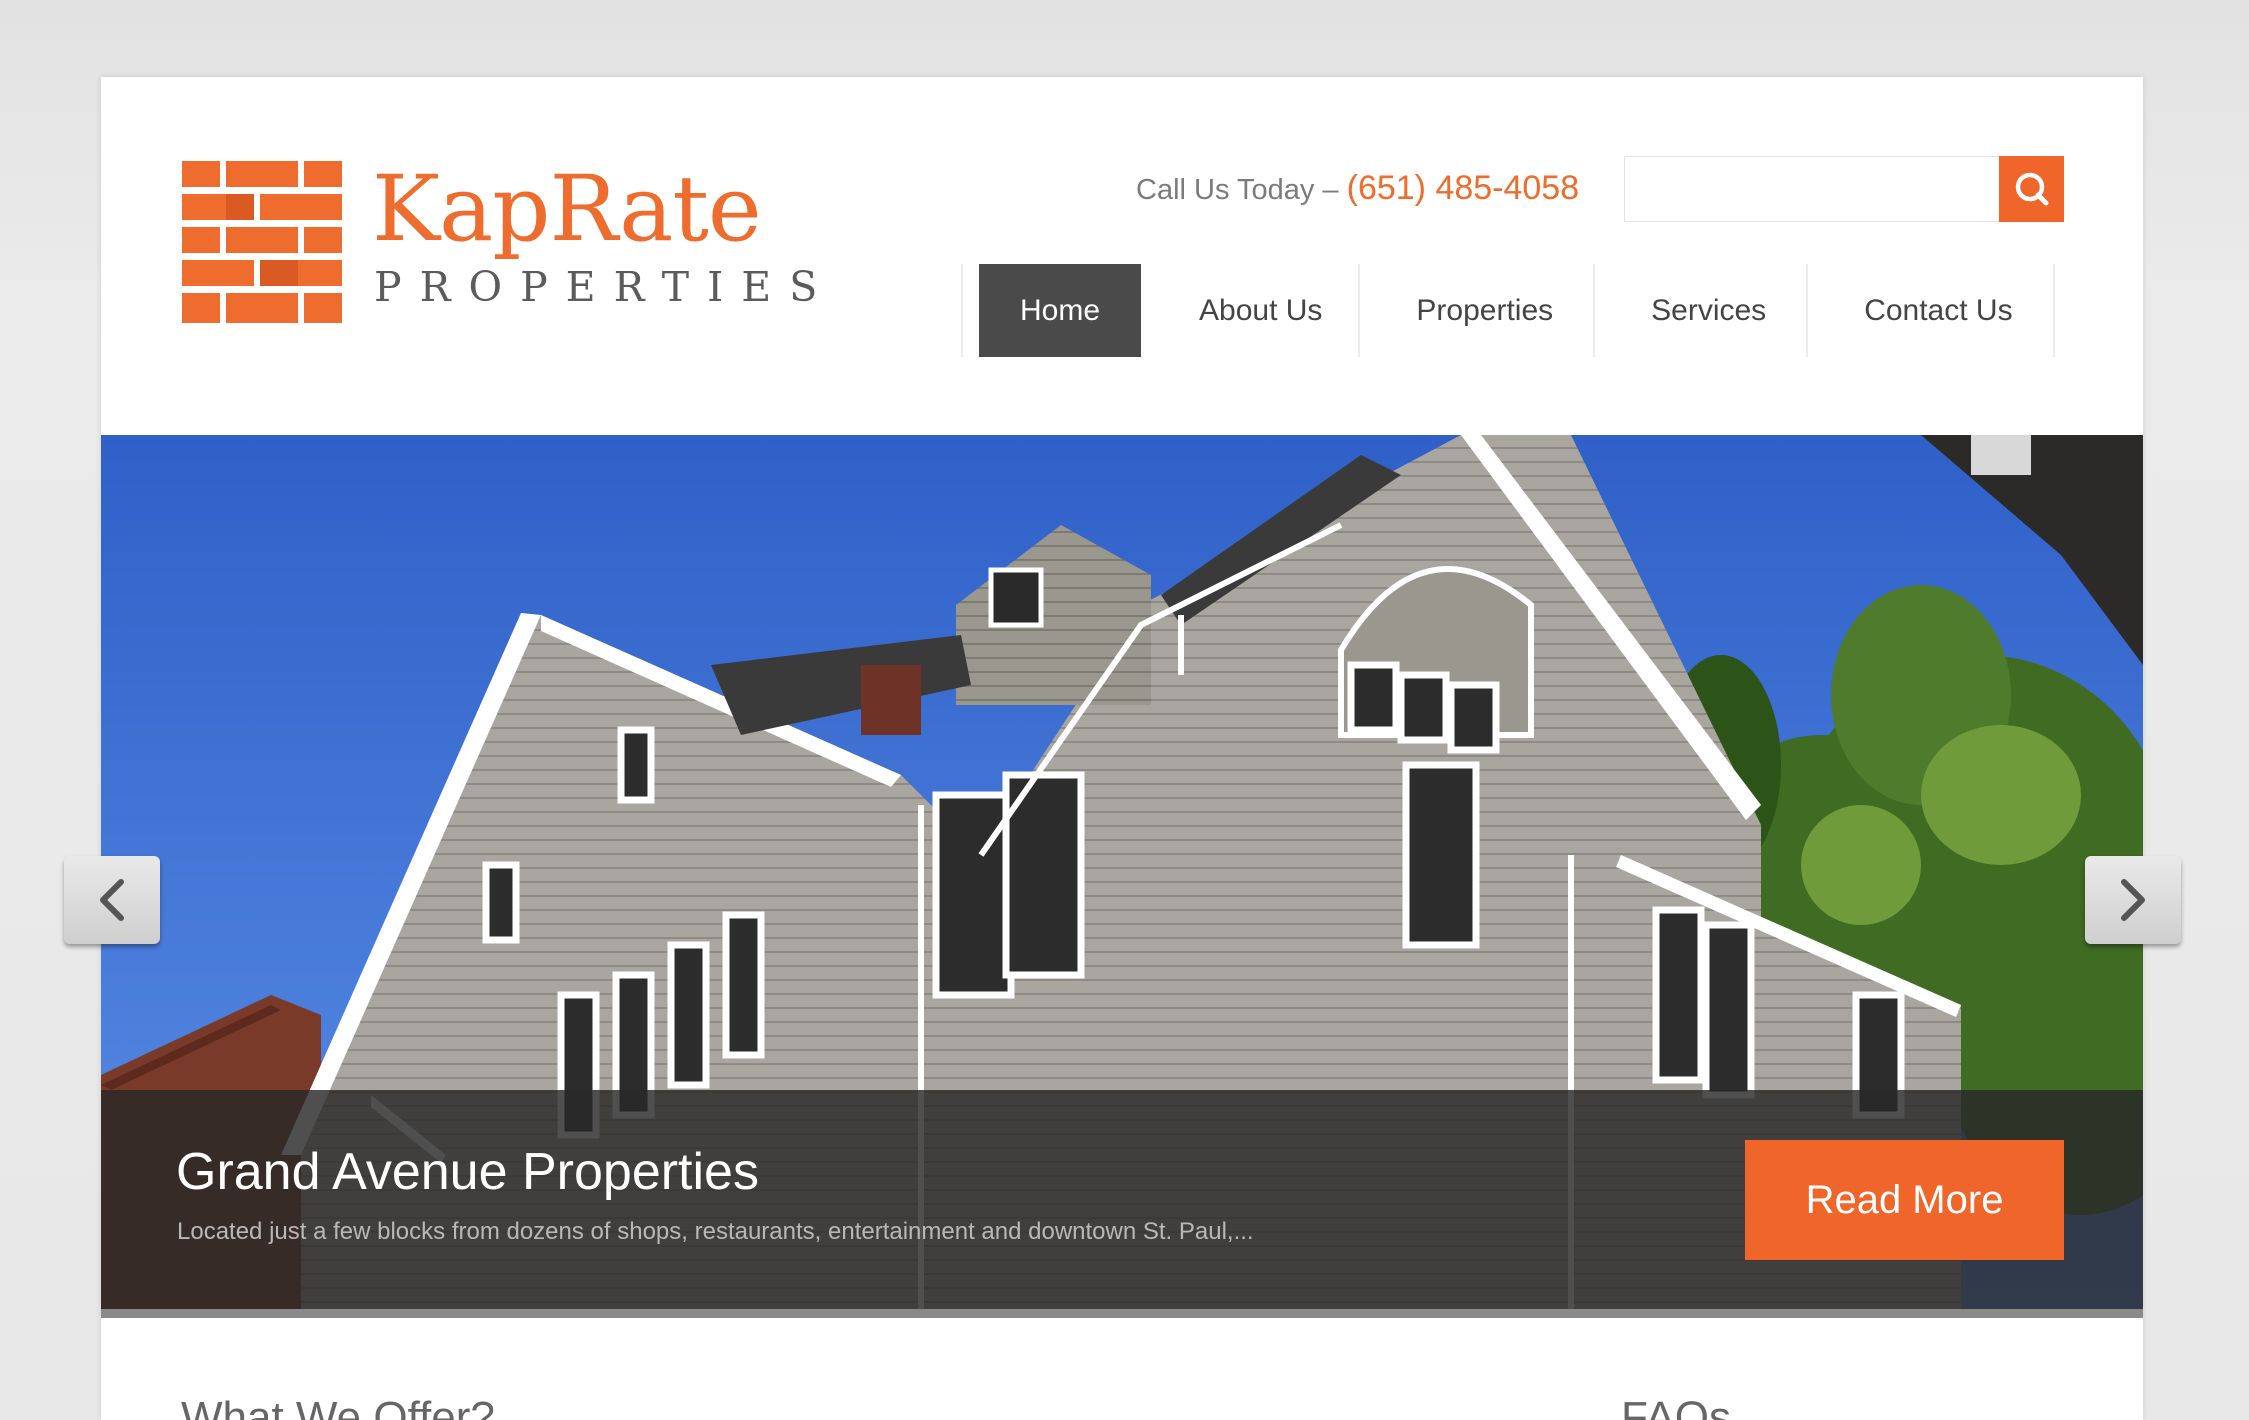  I want to click on logo-subtitle: PROPERTIES, so click(605, 287).